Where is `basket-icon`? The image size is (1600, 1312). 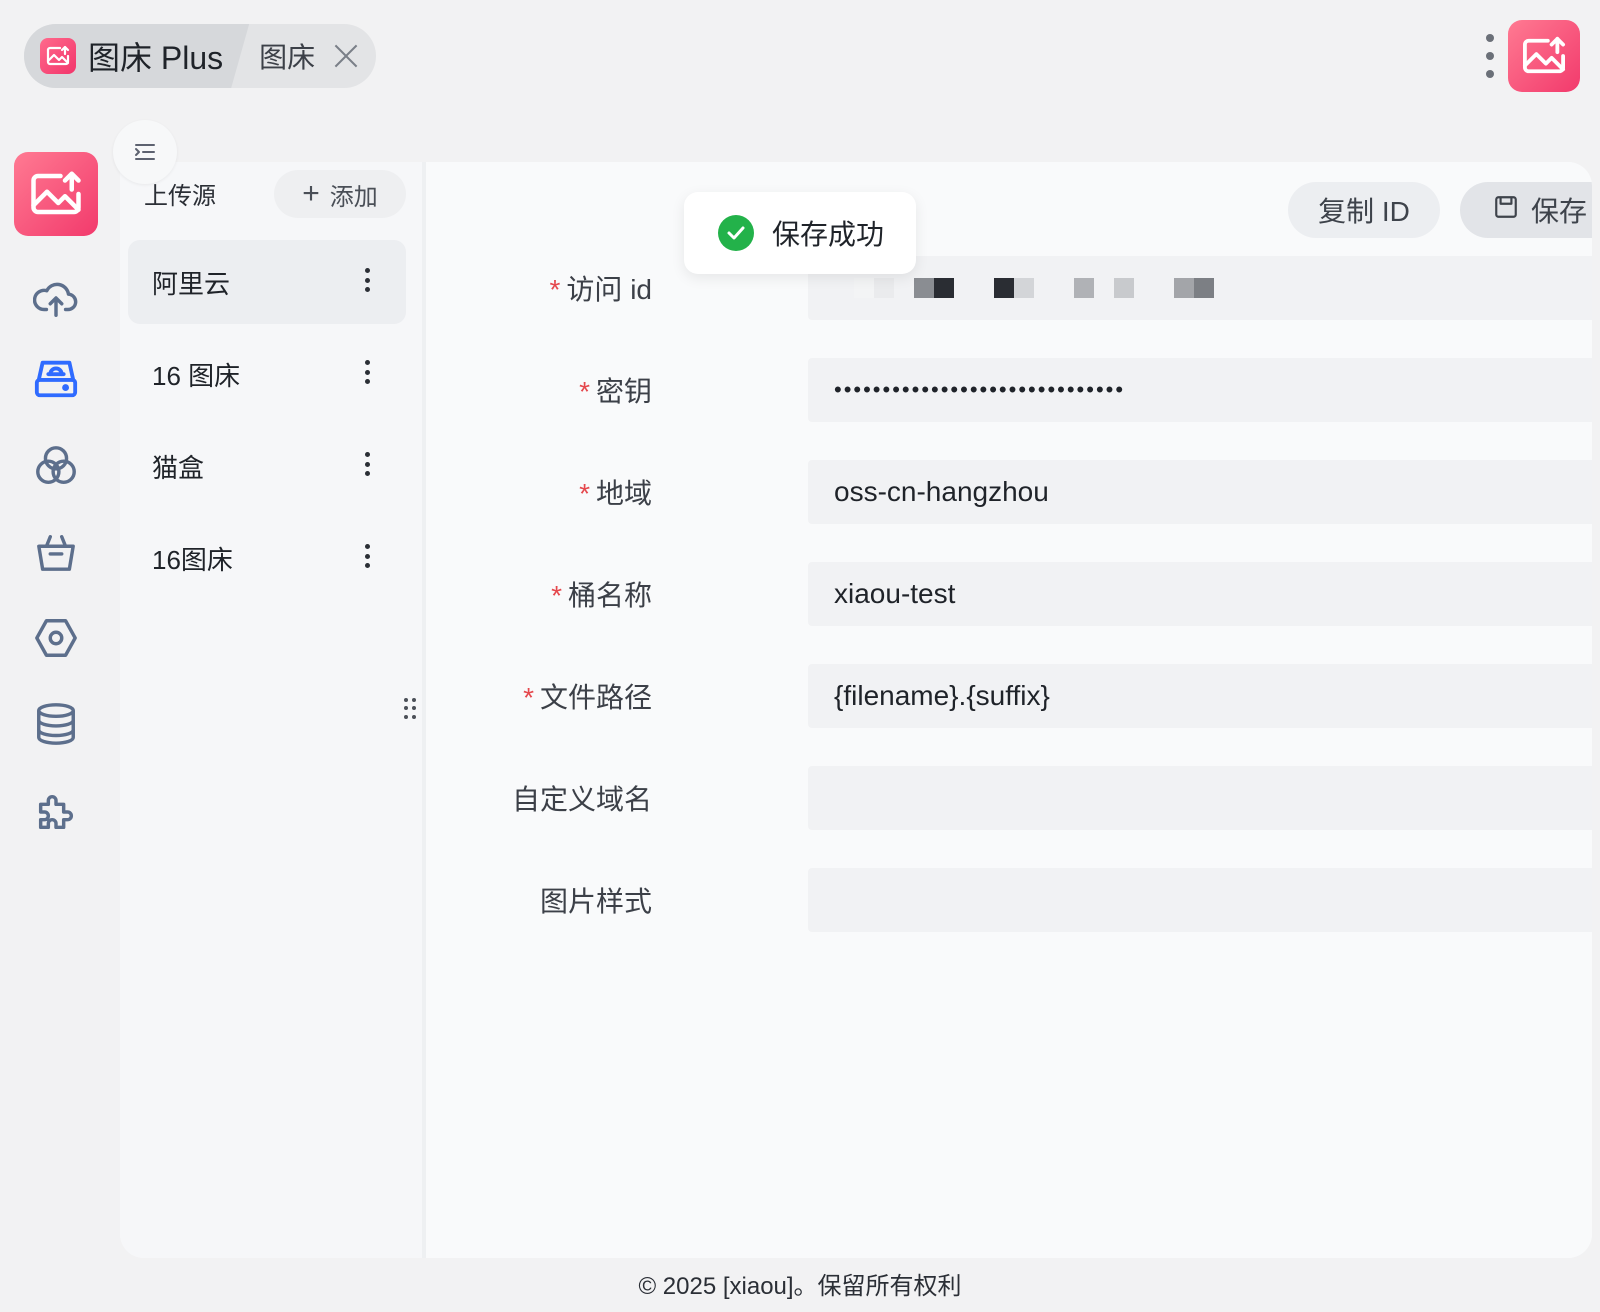
basket-icon is located at coordinates (56, 552).